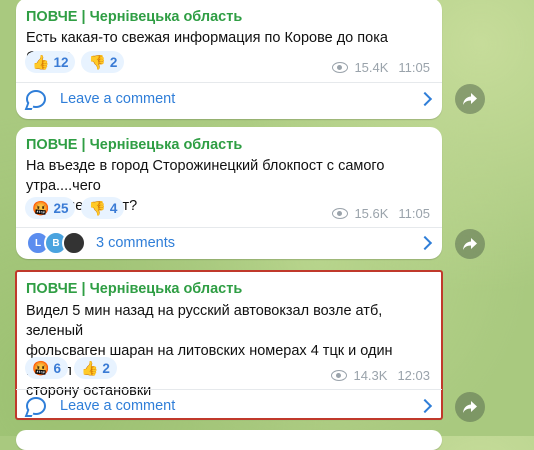  Describe the element at coordinates (370, 375) in the screenshot. I see `view-count: 14.3K` at that location.